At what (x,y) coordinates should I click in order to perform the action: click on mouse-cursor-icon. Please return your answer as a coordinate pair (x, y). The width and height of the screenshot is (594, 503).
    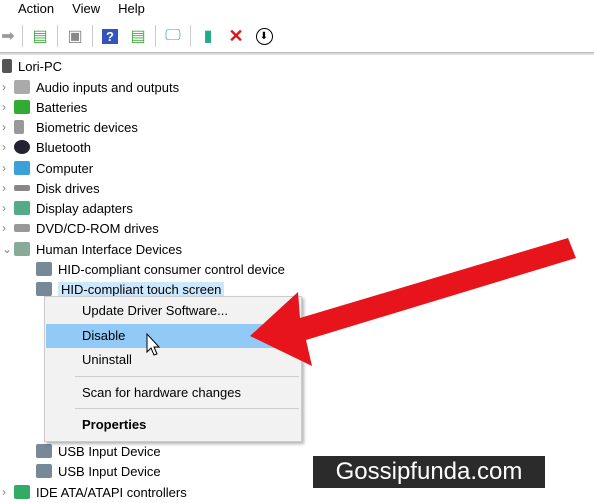
    Looking at the image, I should click on (153, 344).